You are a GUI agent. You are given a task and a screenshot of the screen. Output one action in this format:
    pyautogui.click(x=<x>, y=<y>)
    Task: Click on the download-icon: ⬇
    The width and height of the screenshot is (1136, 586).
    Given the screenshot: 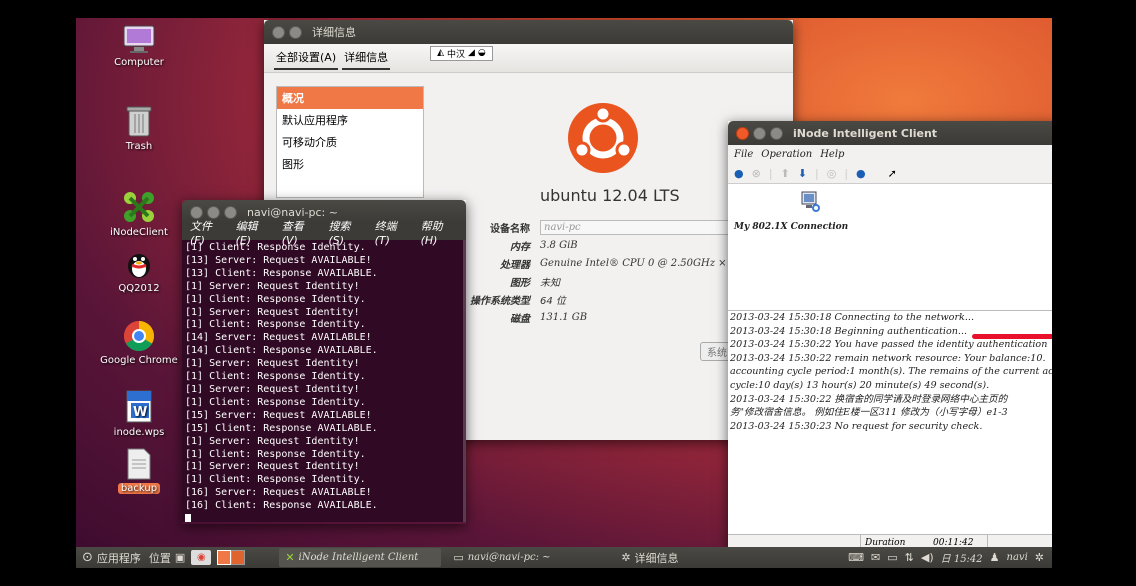 What is the action you would take?
    pyautogui.click(x=802, y=173)
    